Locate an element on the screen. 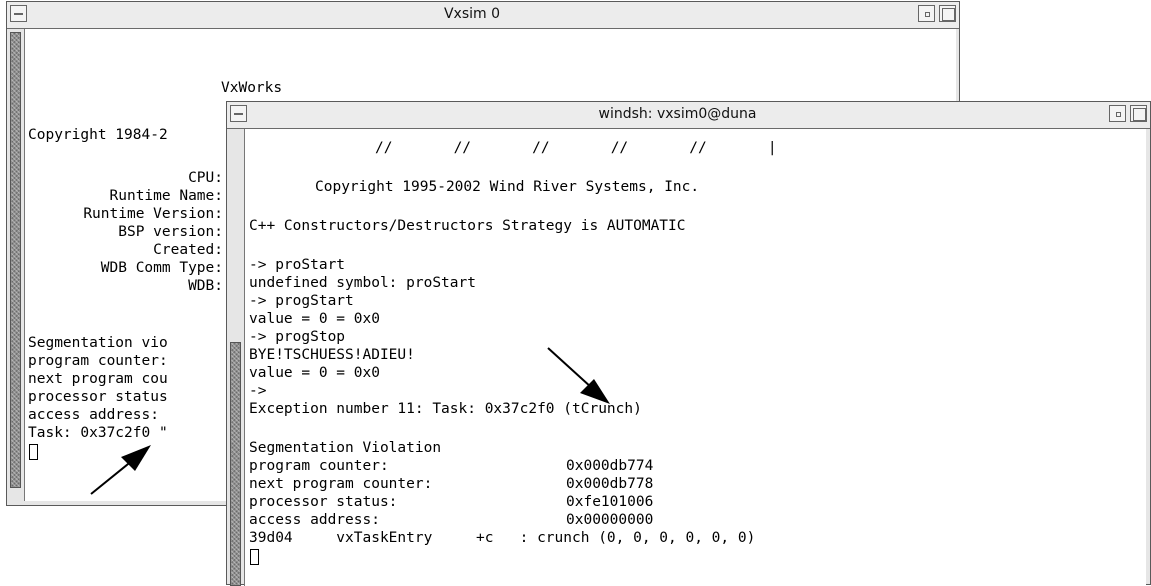 The width and height of the screenshot is (1151, 586). console-label: BSP version: is located at coordinates (170, 232).